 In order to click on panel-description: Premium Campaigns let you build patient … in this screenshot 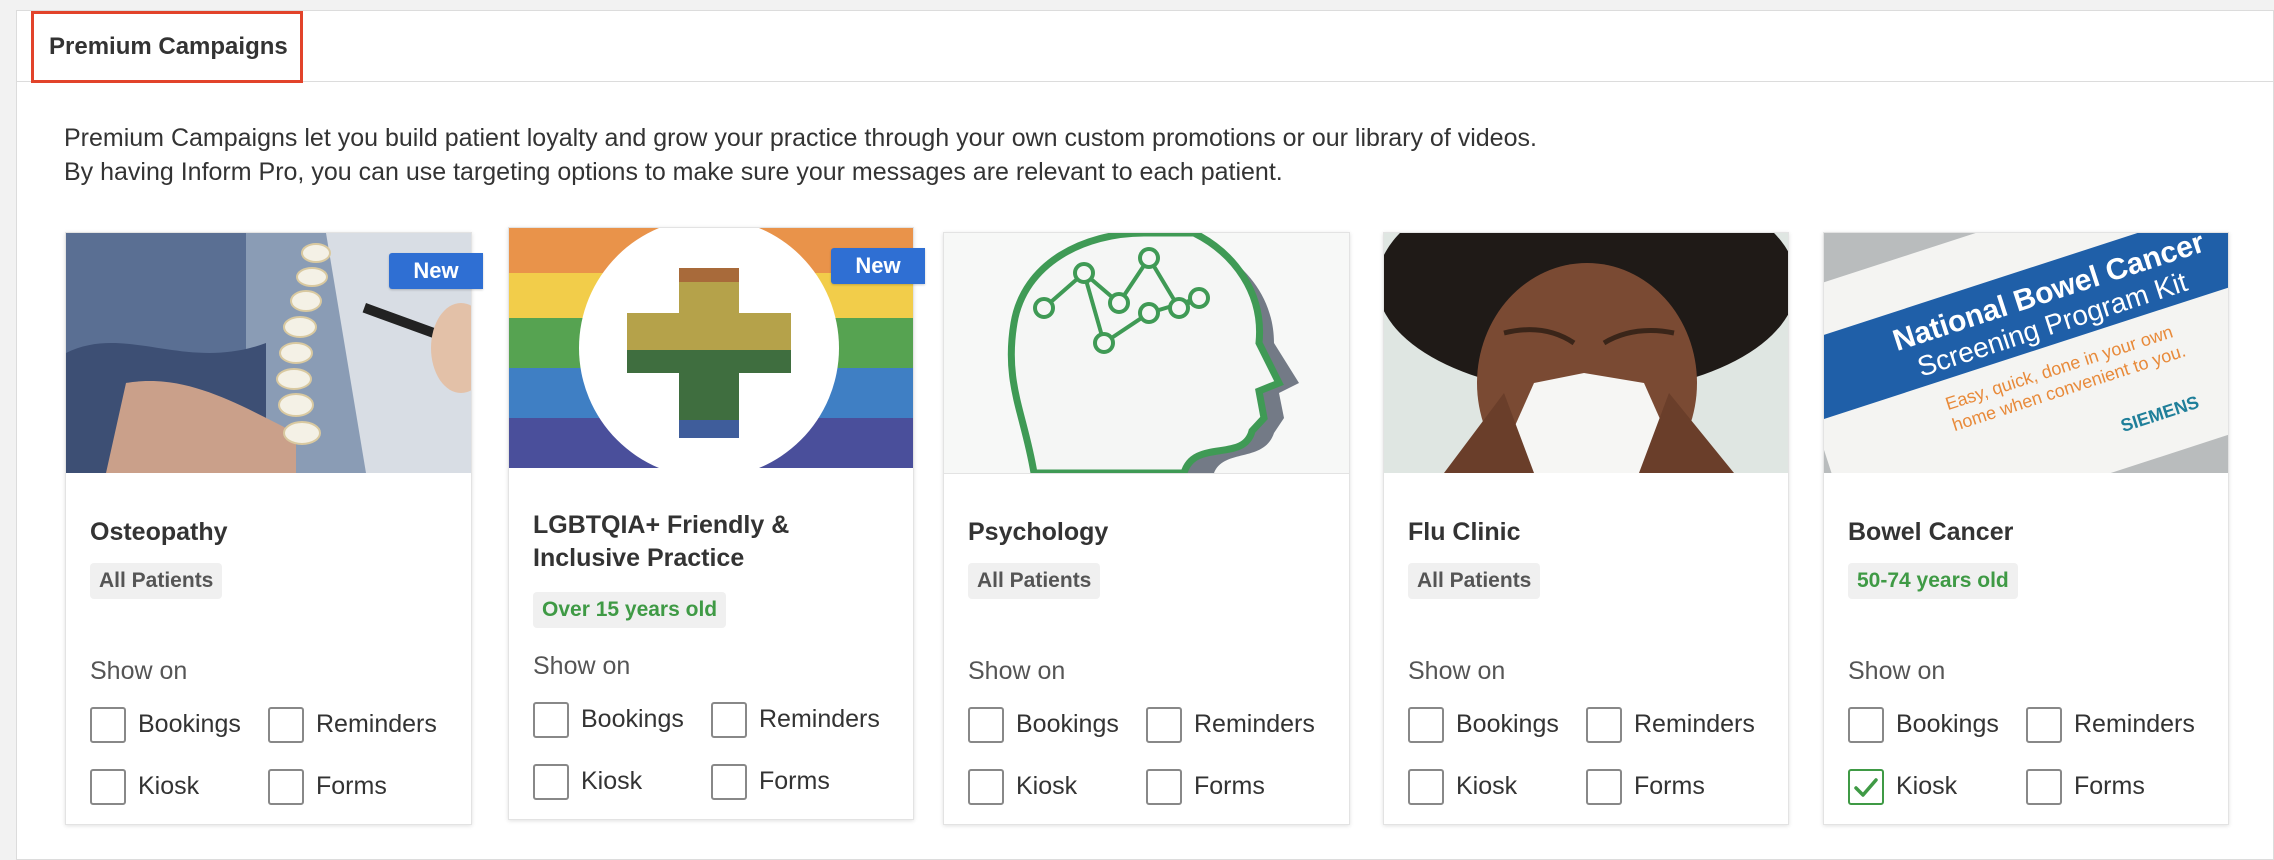, I will do `click(800, 138)`.